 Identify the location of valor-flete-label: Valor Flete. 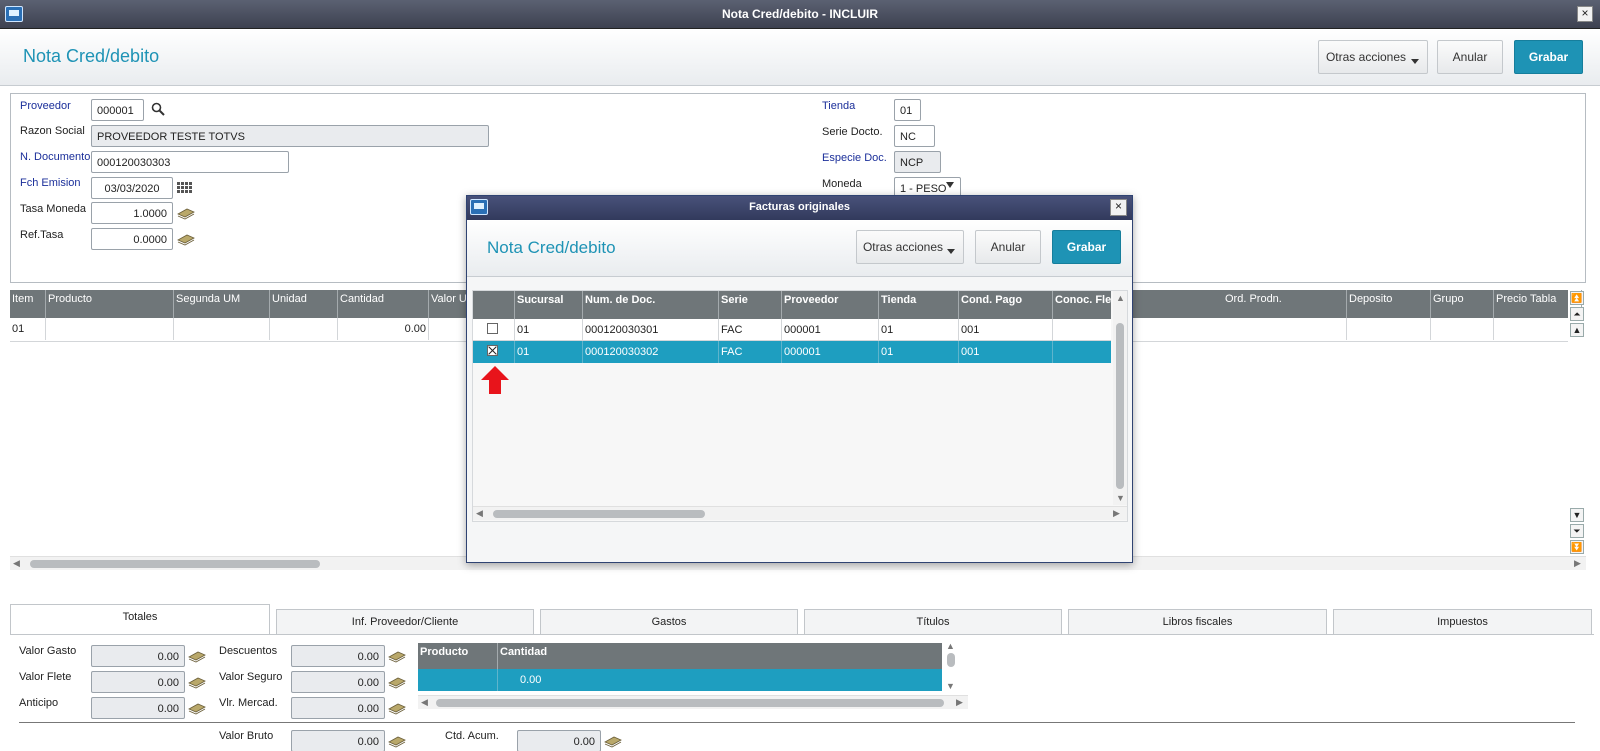
(45, 677).